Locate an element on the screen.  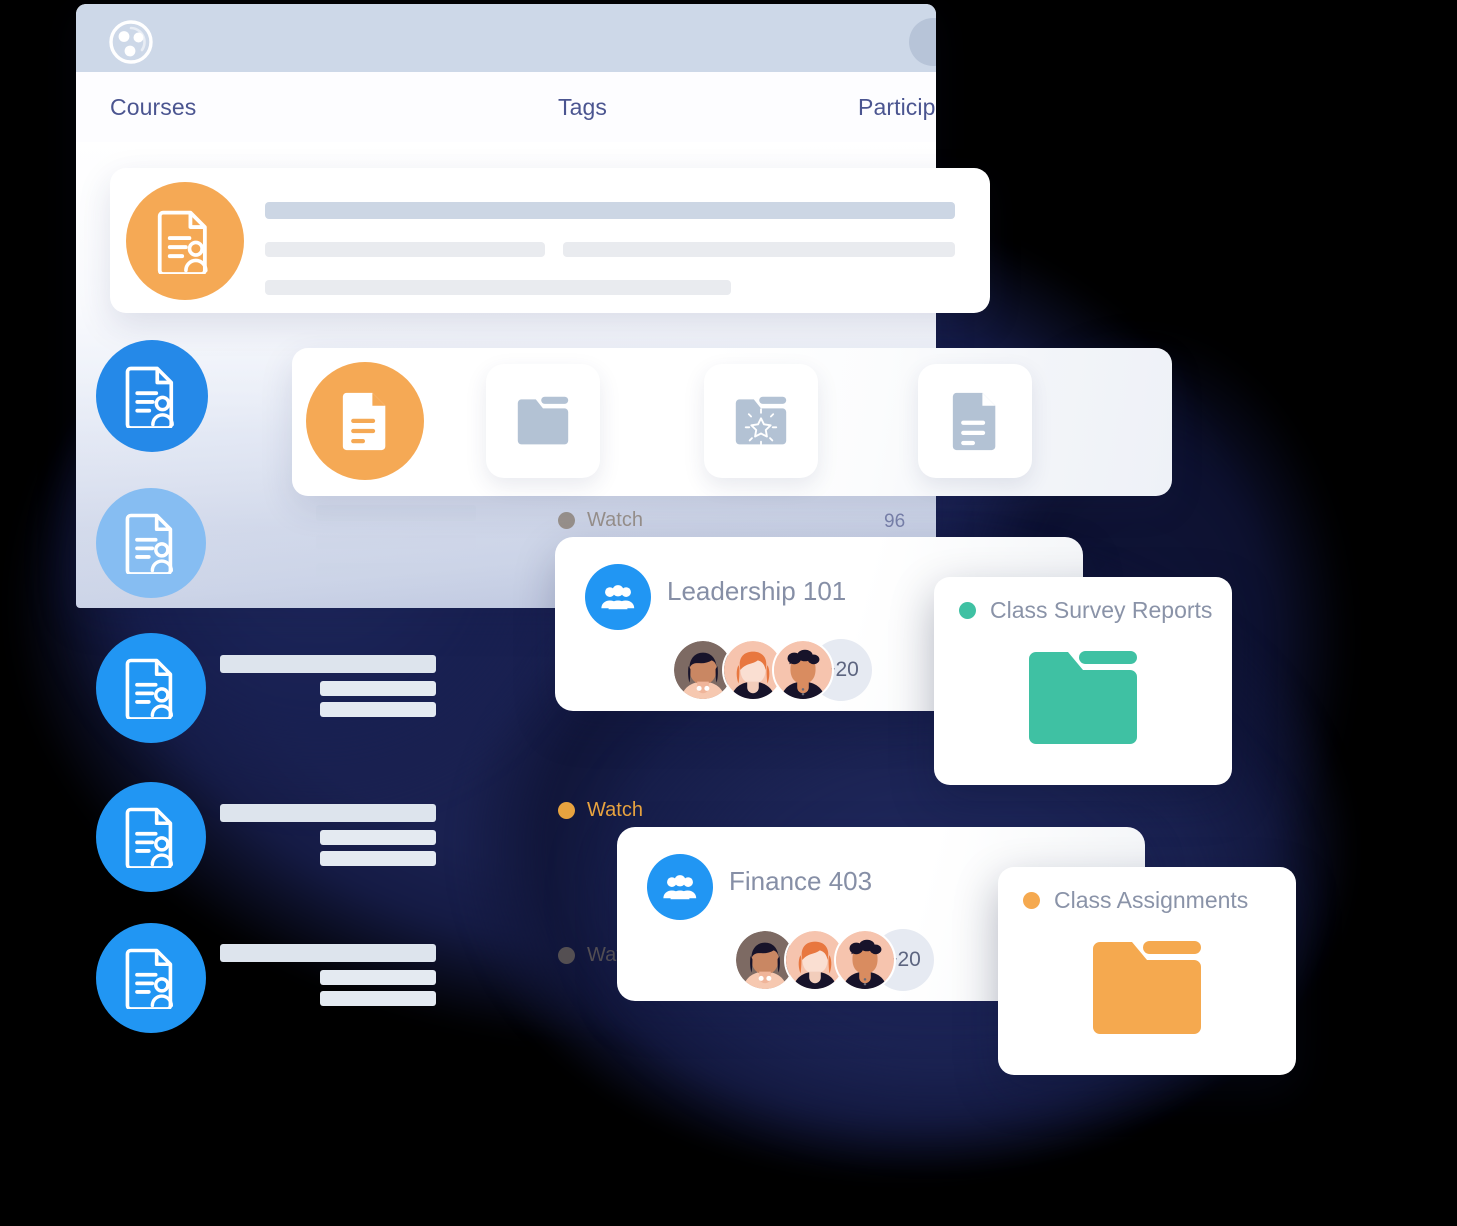
course-title: Finance 403 is located at coordinates (801, 881).